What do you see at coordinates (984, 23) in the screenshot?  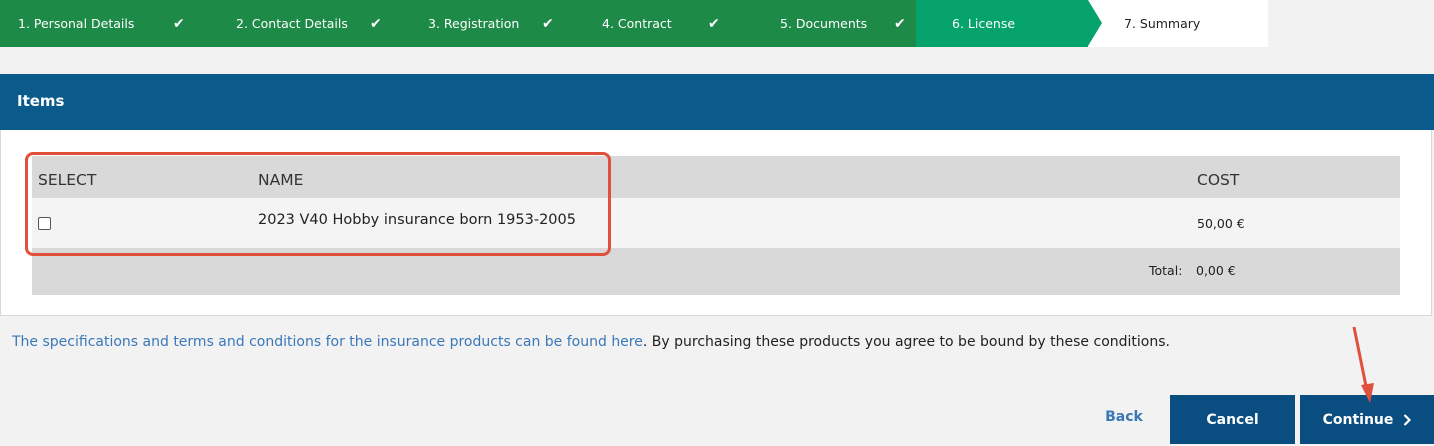 I see `step-label: 6. License` at bounding box center [984, 23].